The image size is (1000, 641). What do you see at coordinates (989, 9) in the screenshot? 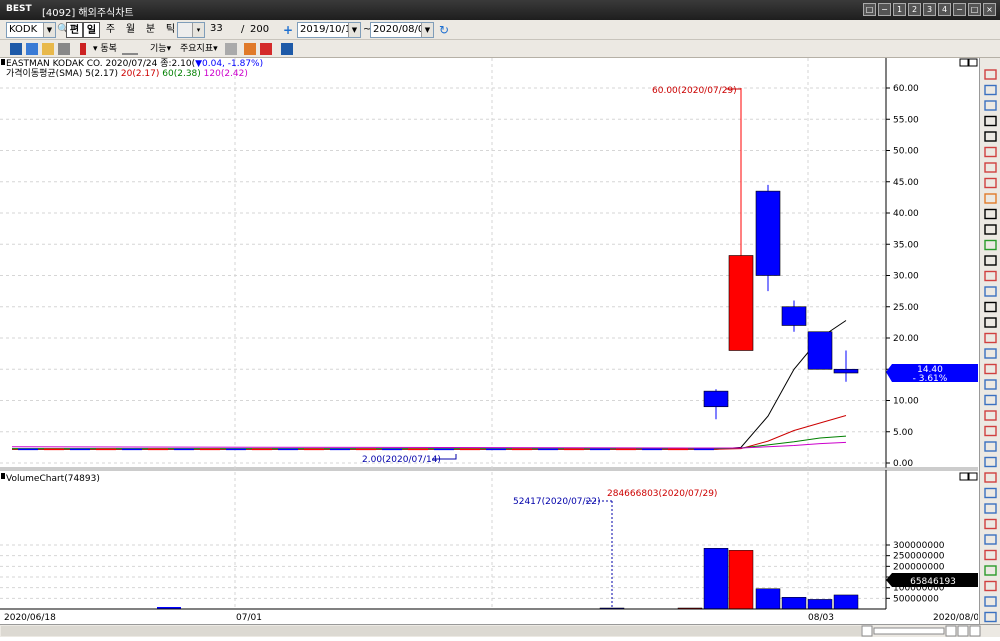
I see `window-close-button: ×` at bounding box center [989, 9].